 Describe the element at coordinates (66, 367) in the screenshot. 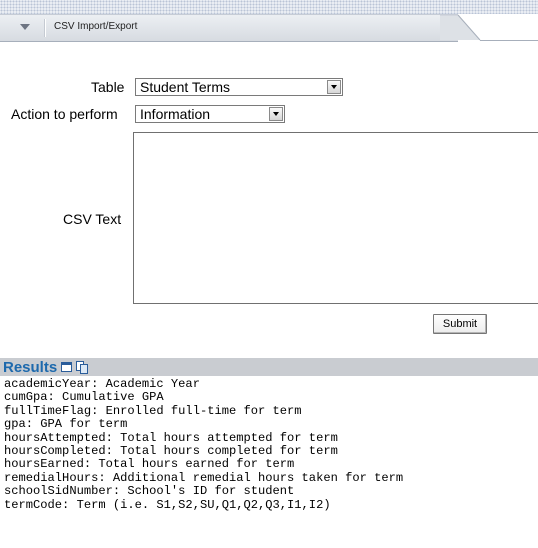

I see `window-icon` at that location.